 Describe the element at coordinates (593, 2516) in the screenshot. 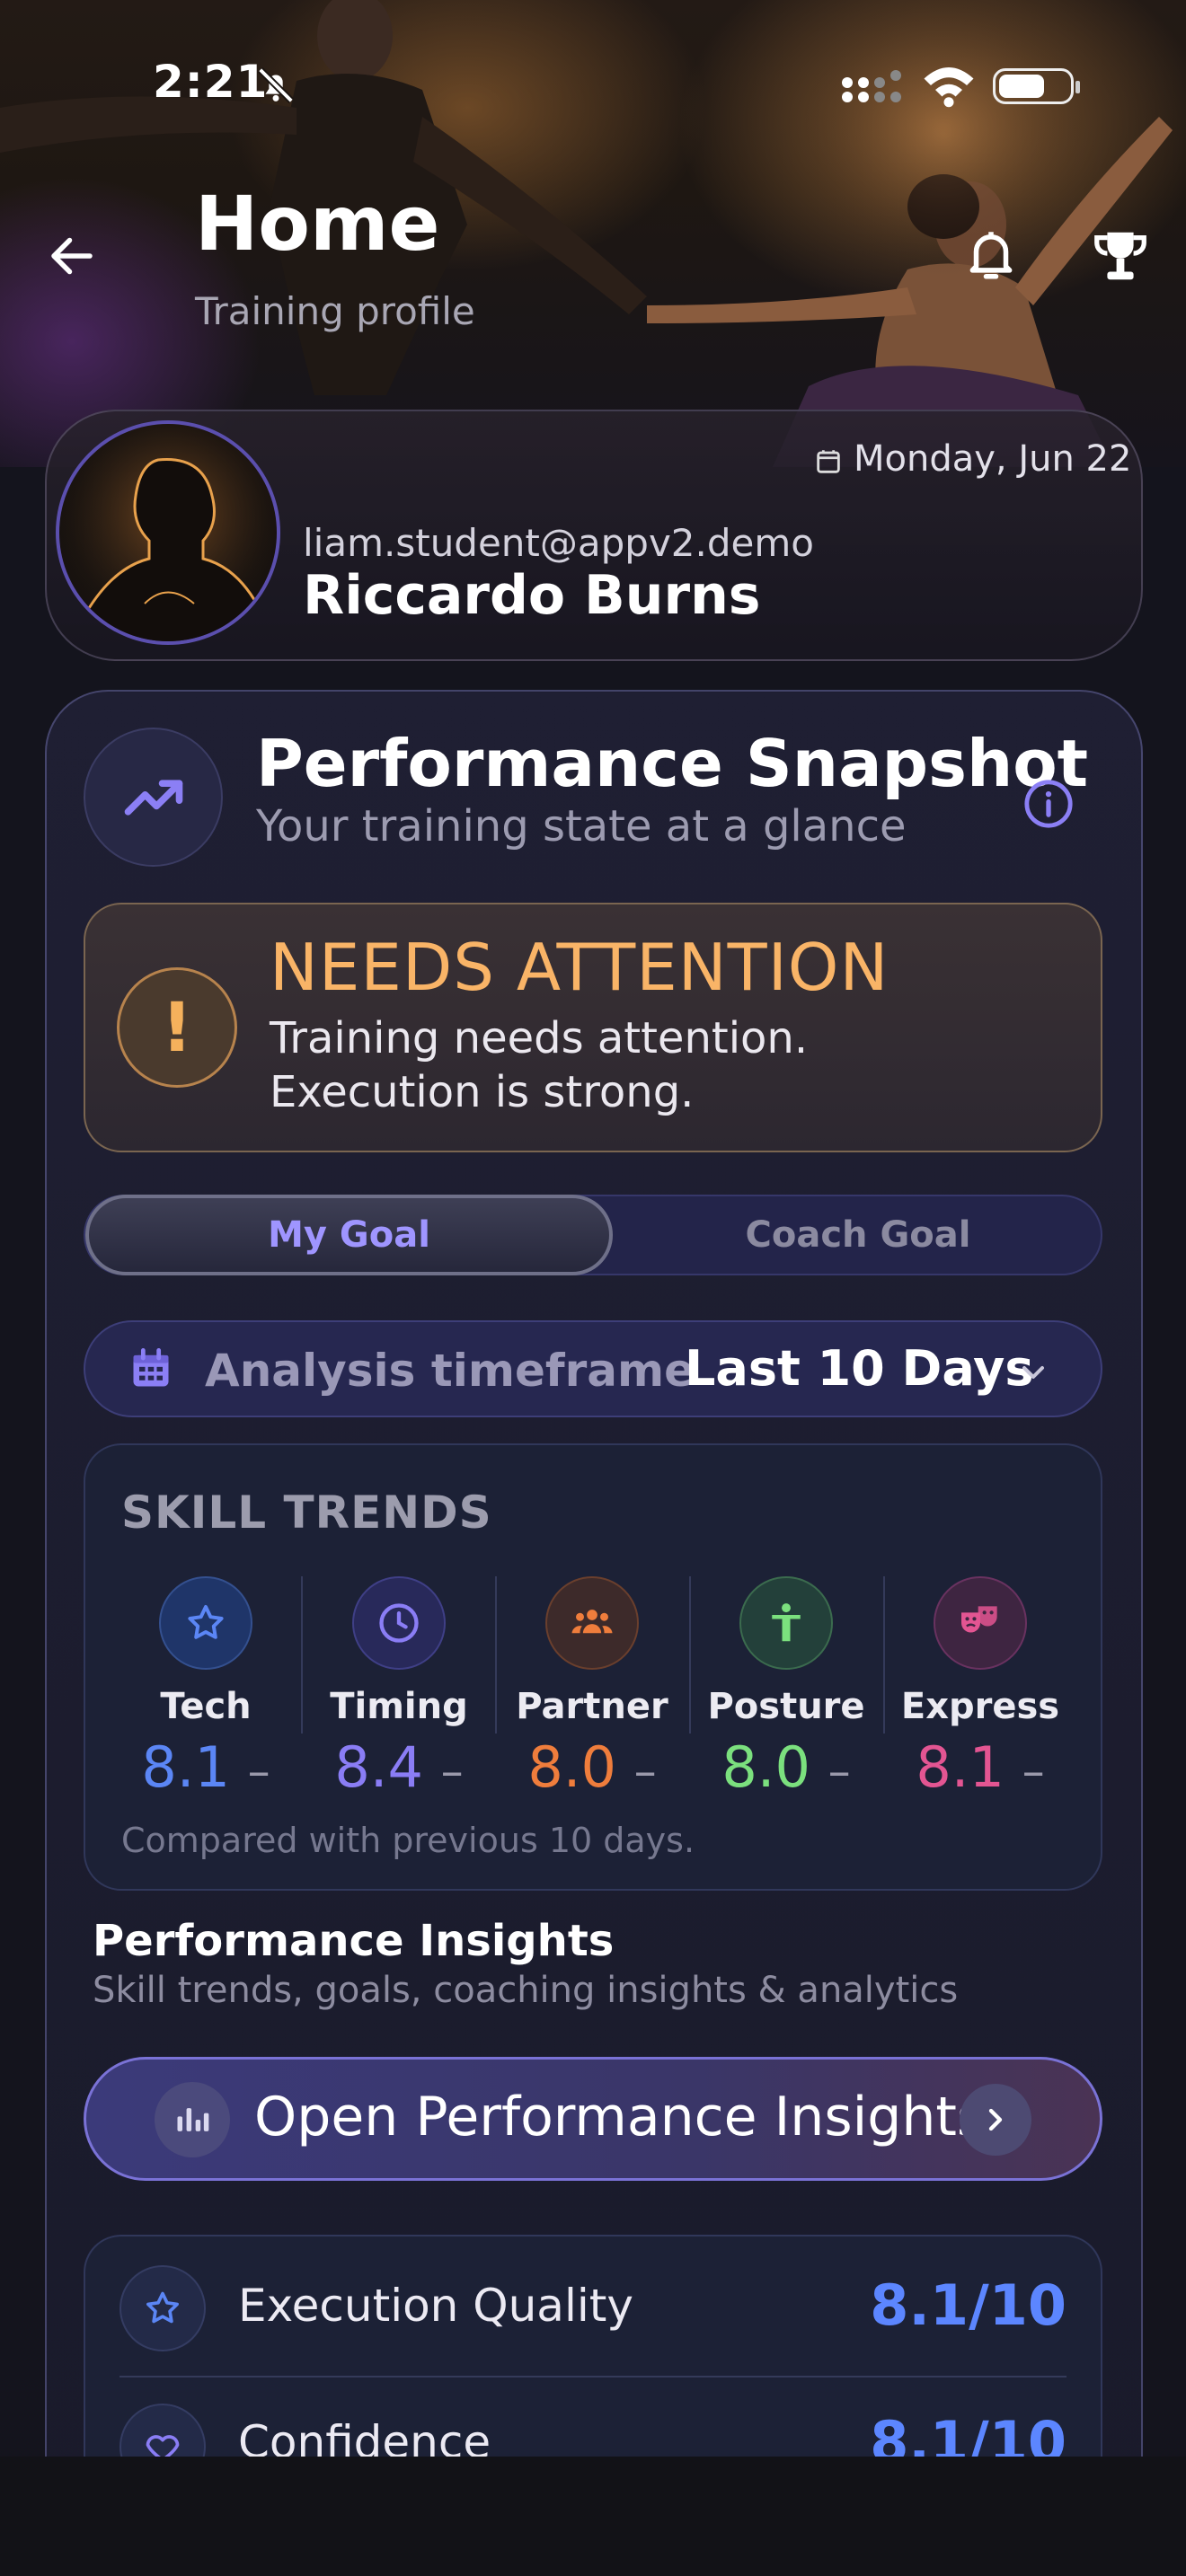

I see `bottom-bar` at that location.